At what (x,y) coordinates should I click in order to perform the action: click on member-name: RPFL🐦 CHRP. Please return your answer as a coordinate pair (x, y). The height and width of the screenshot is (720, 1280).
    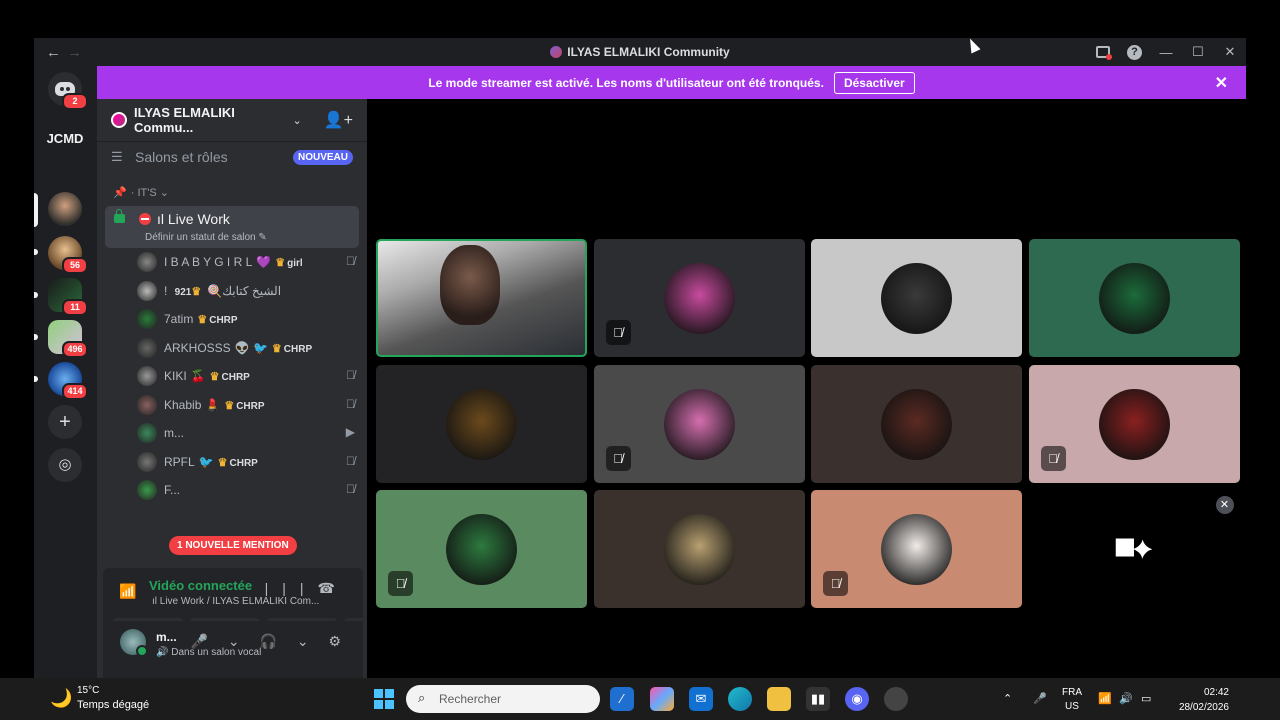
    Looking at the image, I should click on (211, 462).